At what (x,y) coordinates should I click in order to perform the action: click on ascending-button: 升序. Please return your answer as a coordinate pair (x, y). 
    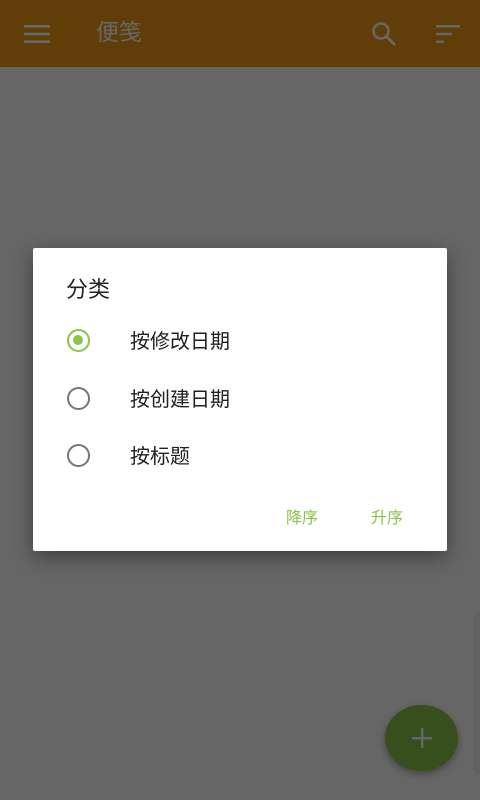
    Looking at the image, I should click on (387, 518).